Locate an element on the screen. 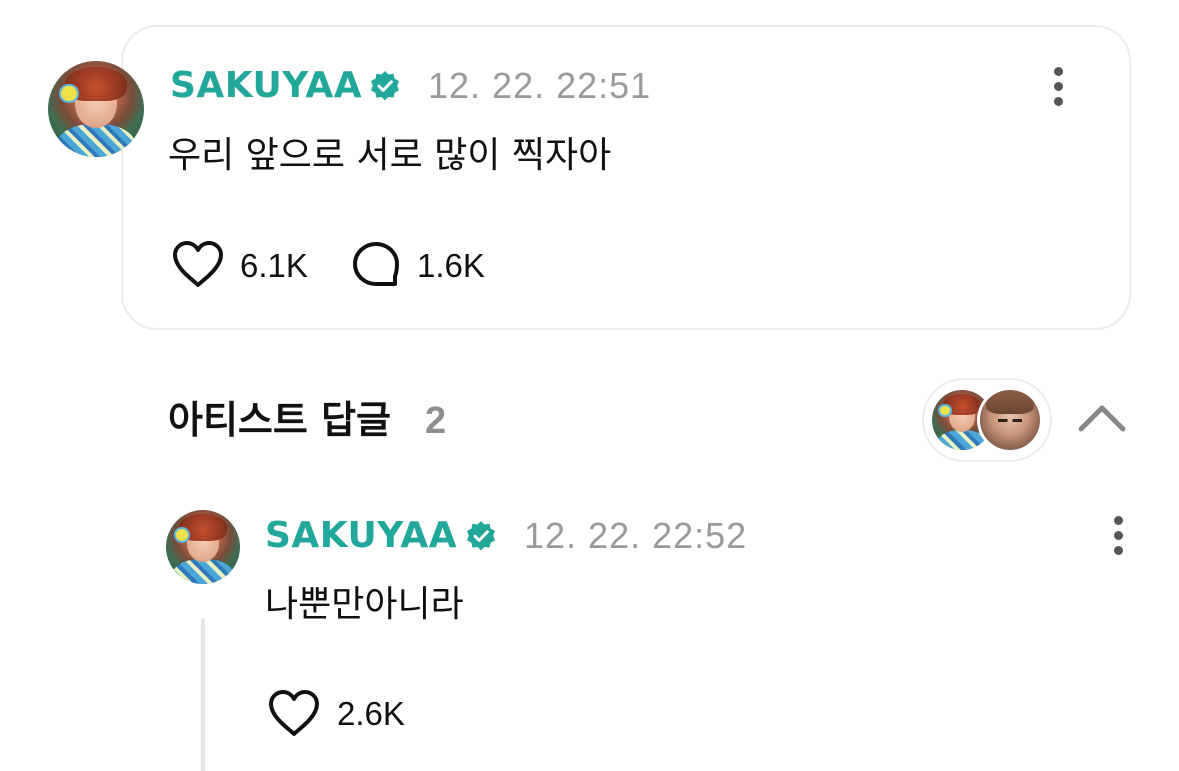  reply-text: 나뿐만아니라 is located at coordinates (364, 604).